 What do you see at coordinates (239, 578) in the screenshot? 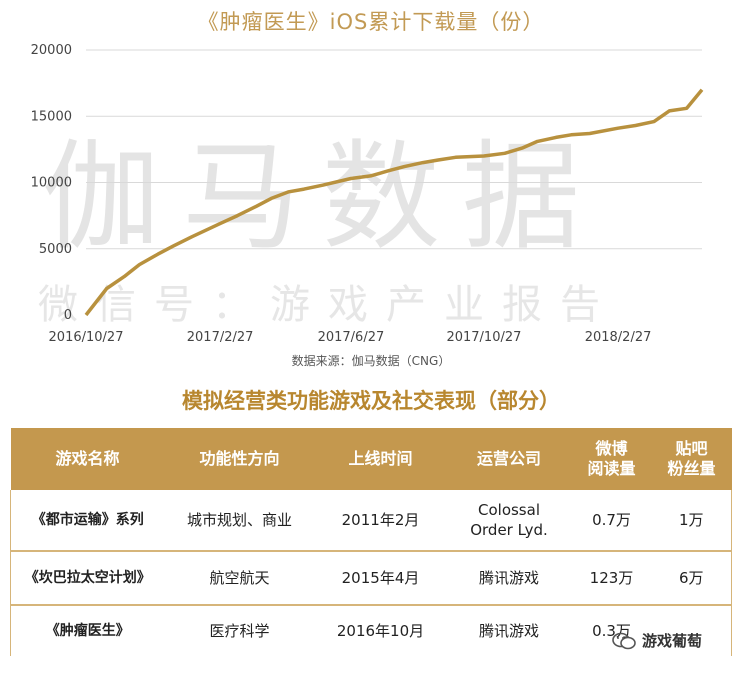
I see `cell-function: 航空航天` at bounding box center [239, 578].